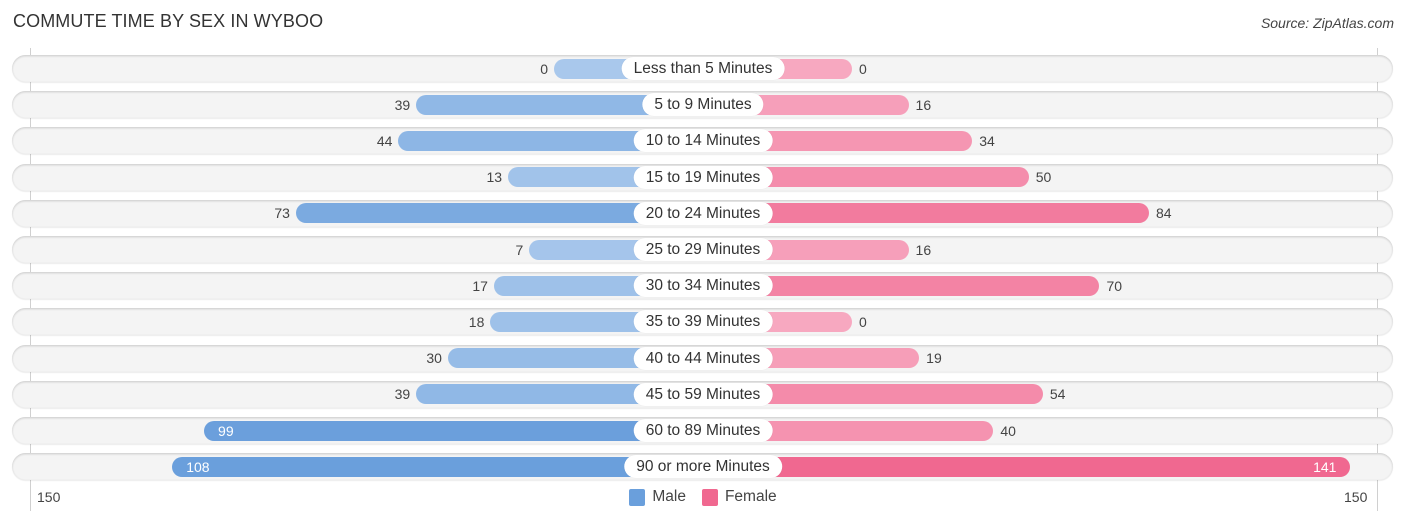 The width and height of the screenshot is (1406, 523). I want to click on value-label-male: 13, so click(494, 177).